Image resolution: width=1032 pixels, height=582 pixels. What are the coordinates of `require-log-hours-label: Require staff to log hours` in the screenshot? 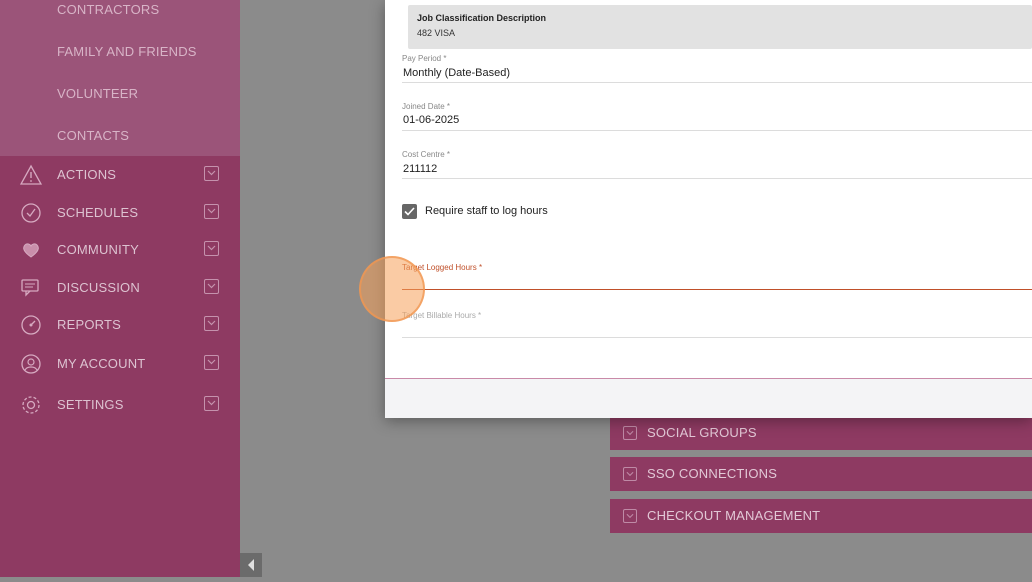 It's located at (486, 211).